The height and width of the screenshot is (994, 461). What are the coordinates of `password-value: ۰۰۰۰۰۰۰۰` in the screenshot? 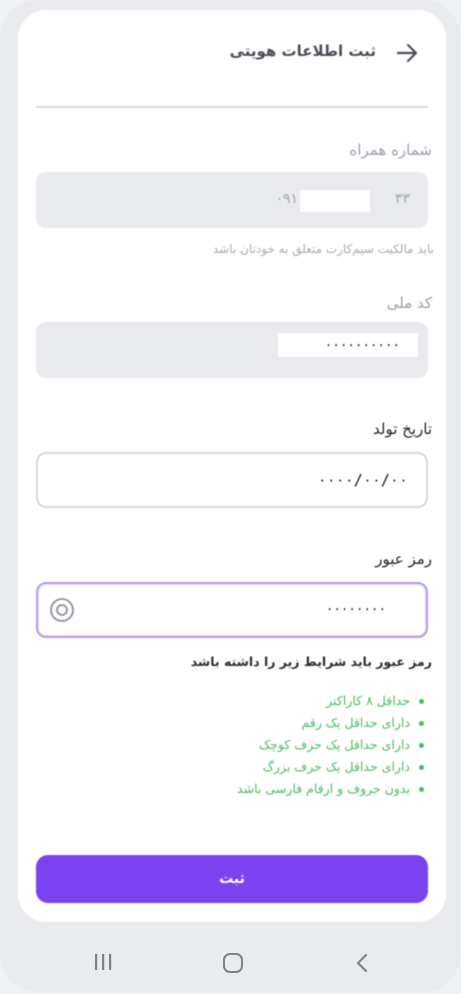 It's located at (355, 609).